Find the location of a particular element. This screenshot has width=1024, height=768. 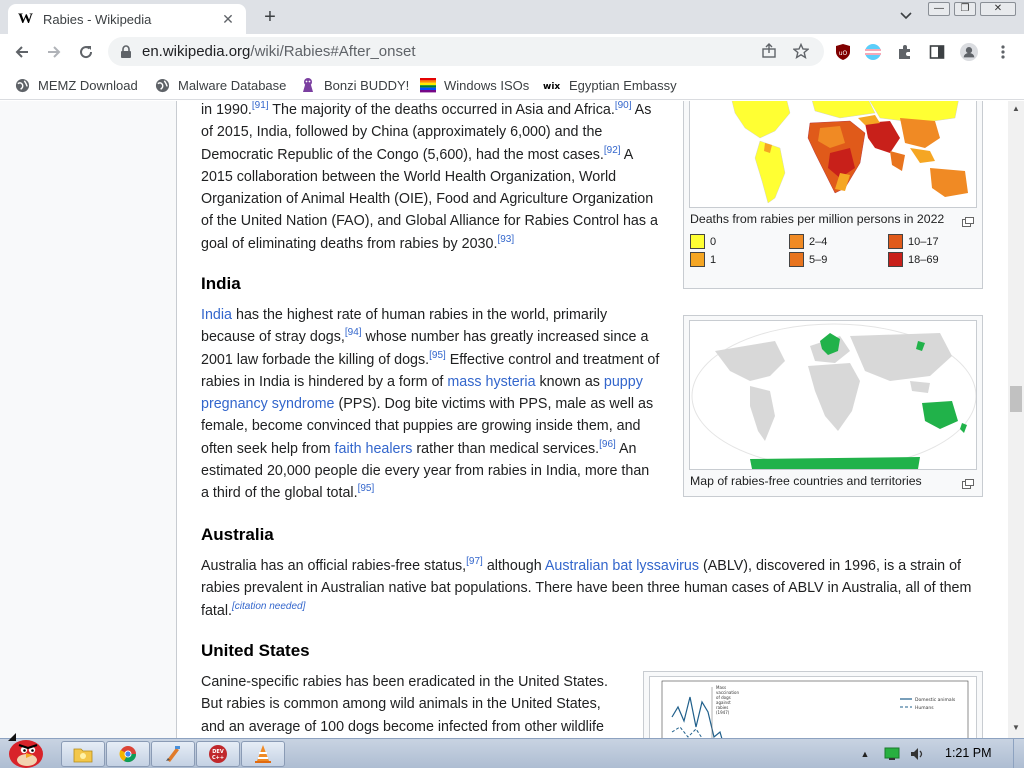

paint-brush-icon is located at coordinates (173, 754).